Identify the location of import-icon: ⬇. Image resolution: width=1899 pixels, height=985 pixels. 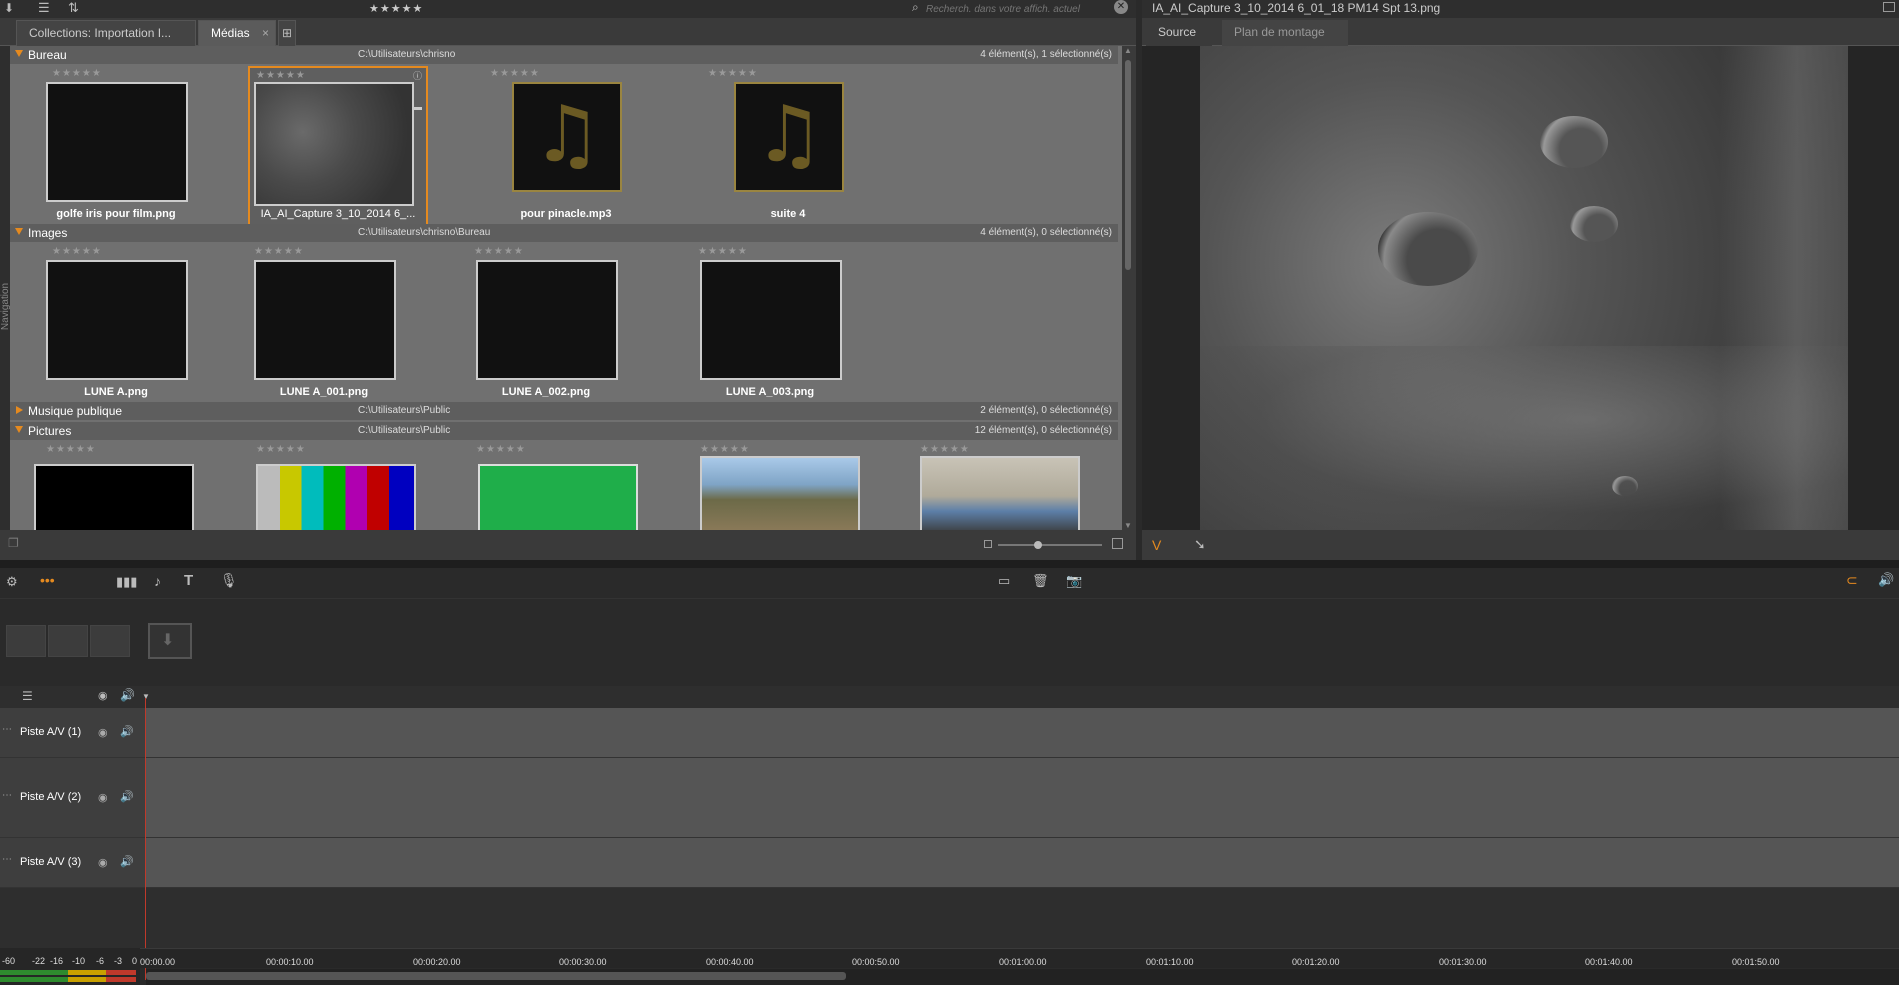
(9, 8).